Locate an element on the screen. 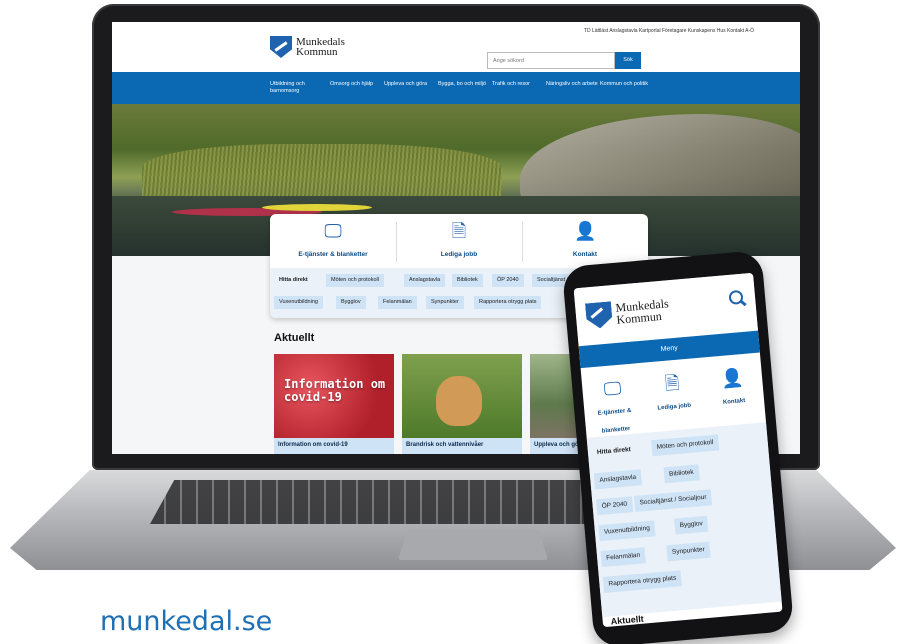 This screenshot has width=906, height=644. site-url: munkedal.se is located at coordinates (186, 621).